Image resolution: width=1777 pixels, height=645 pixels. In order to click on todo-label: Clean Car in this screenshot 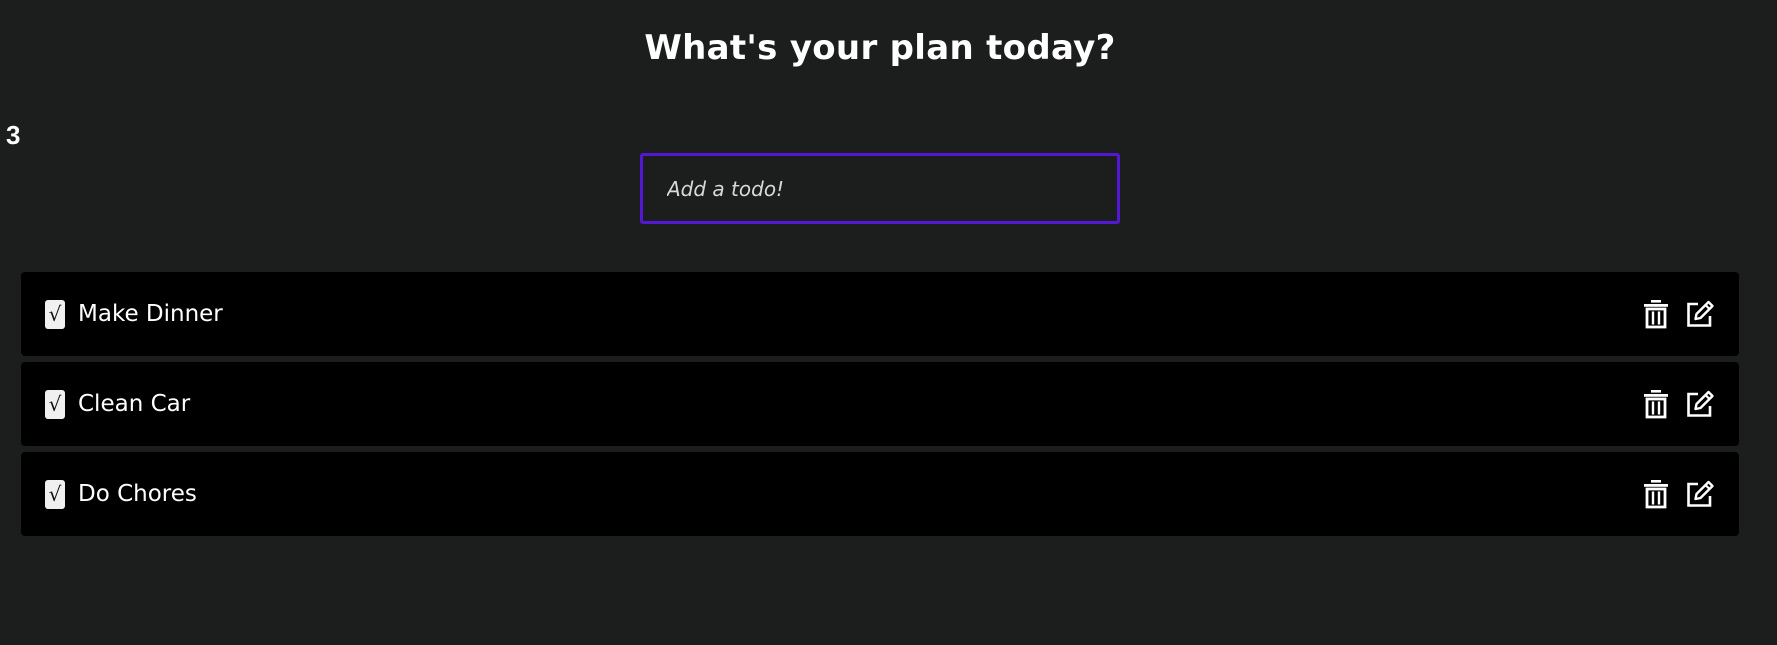, I will do `click(134, 404)`.